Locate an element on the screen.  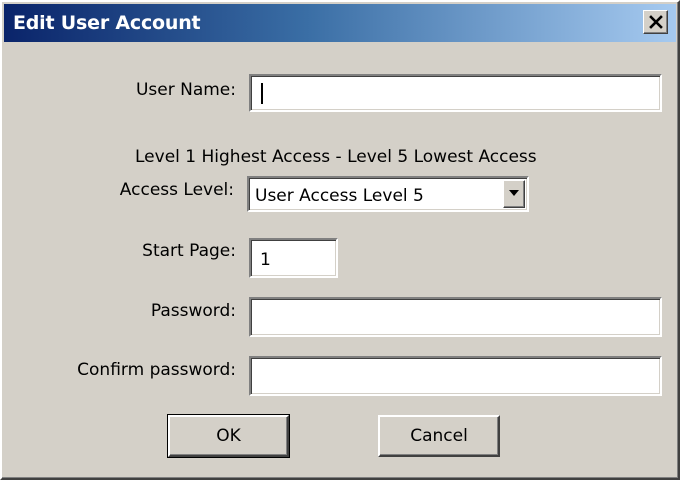
window-title: Edit User Account is located at coordinates (107, 23).